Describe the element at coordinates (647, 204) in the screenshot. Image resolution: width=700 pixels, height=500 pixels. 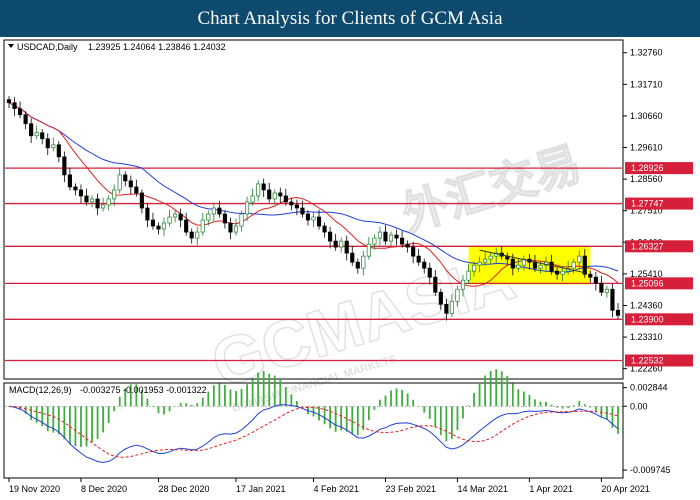
I see `level-label-text: 1.27747` at that location.